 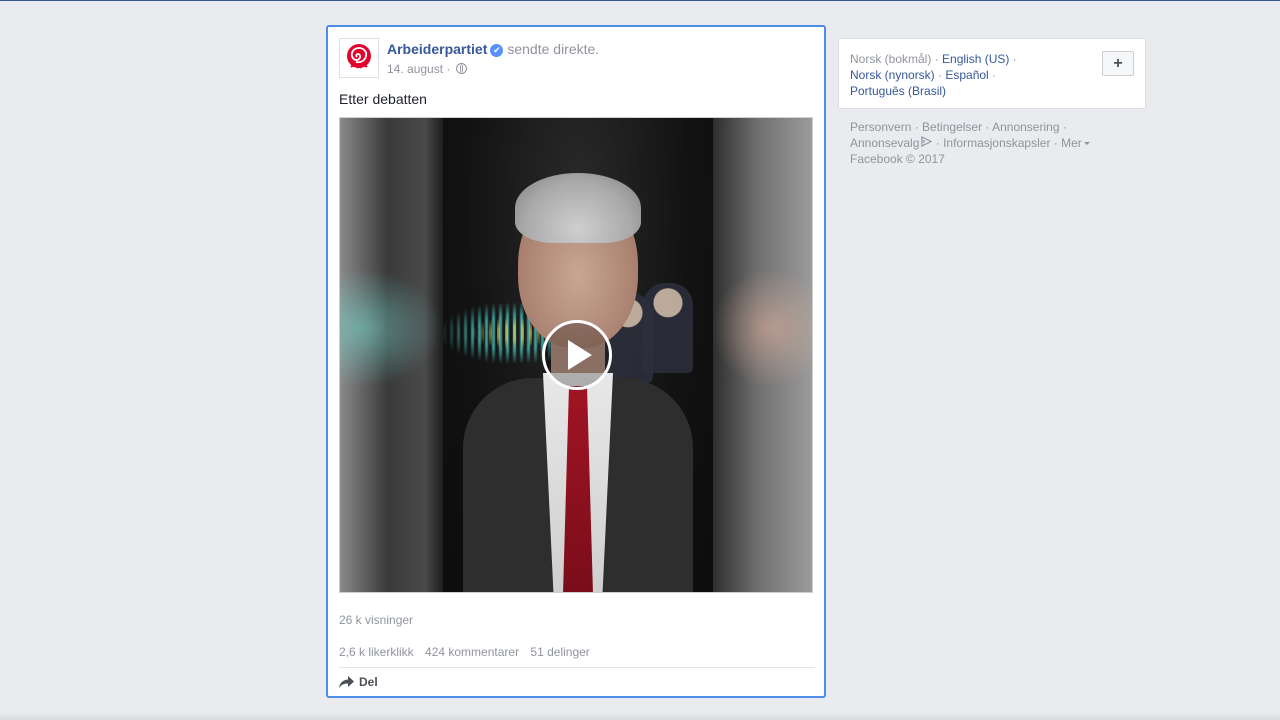 I want to click on language-link: English (US), so click(x=975, y=59).